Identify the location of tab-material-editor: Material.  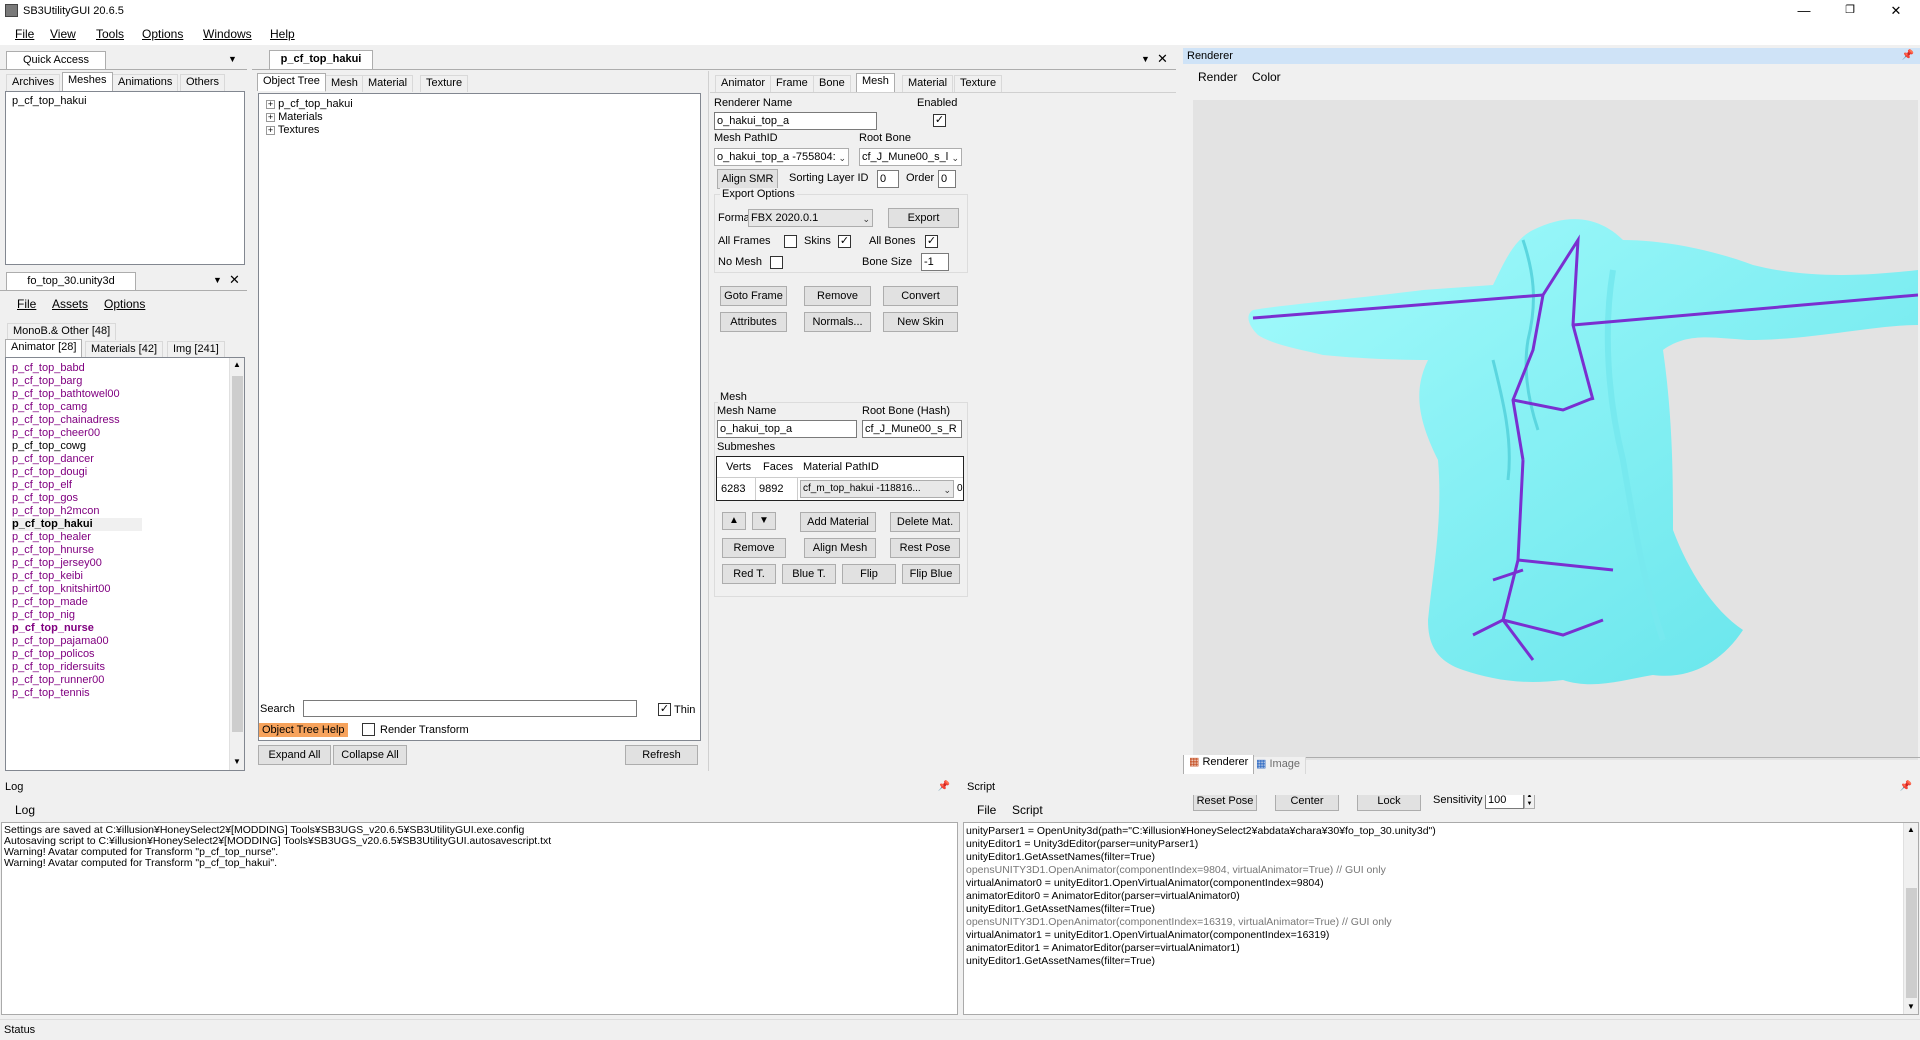
(928, 83).